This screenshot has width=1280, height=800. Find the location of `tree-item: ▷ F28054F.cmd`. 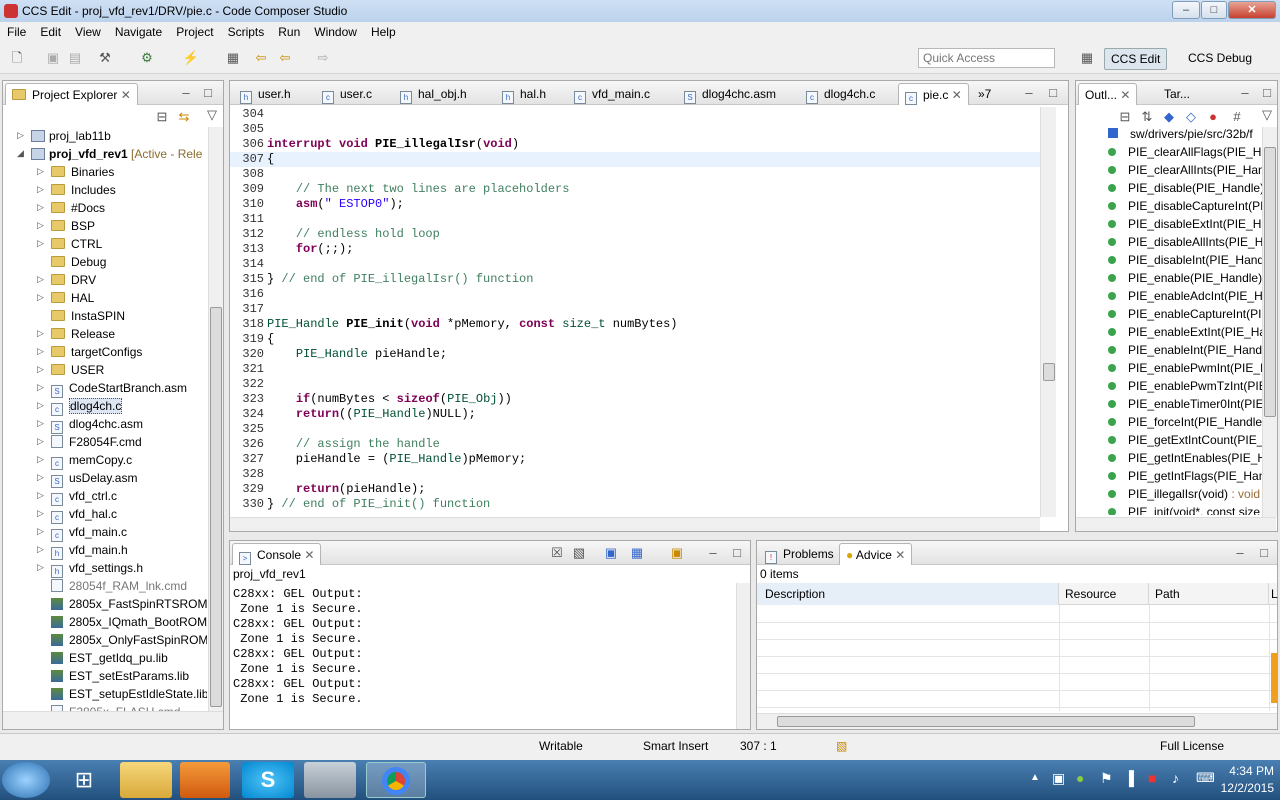

tree-item: ▷ F28054F.cmd is located at coordinates (105, 442).